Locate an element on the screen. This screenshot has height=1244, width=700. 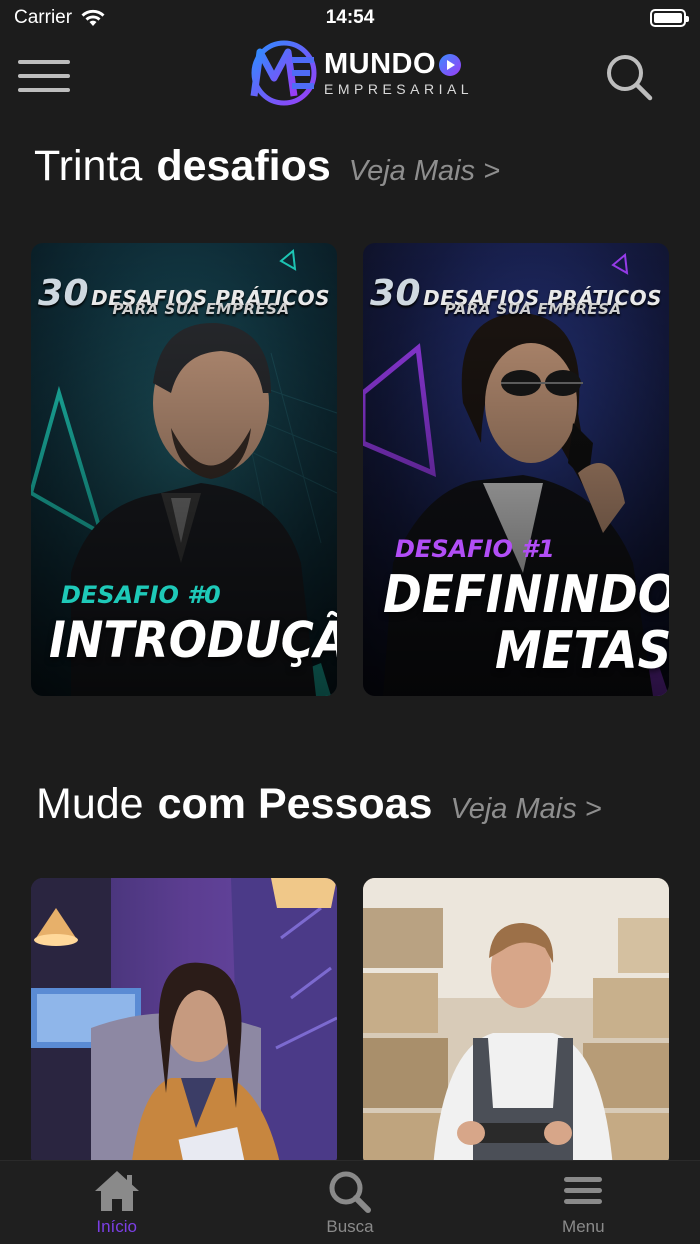
tab-busca: Busca is located at coordinates (349, 1202).